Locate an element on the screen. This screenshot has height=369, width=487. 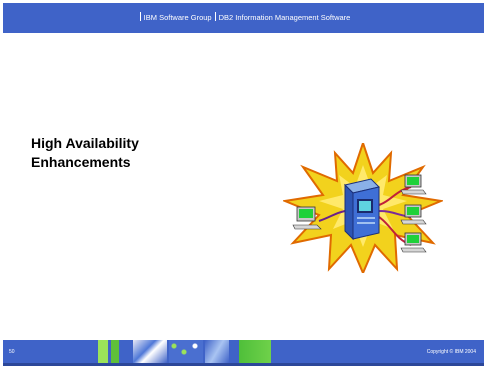
server-tower is located at coordinates (362, 209).